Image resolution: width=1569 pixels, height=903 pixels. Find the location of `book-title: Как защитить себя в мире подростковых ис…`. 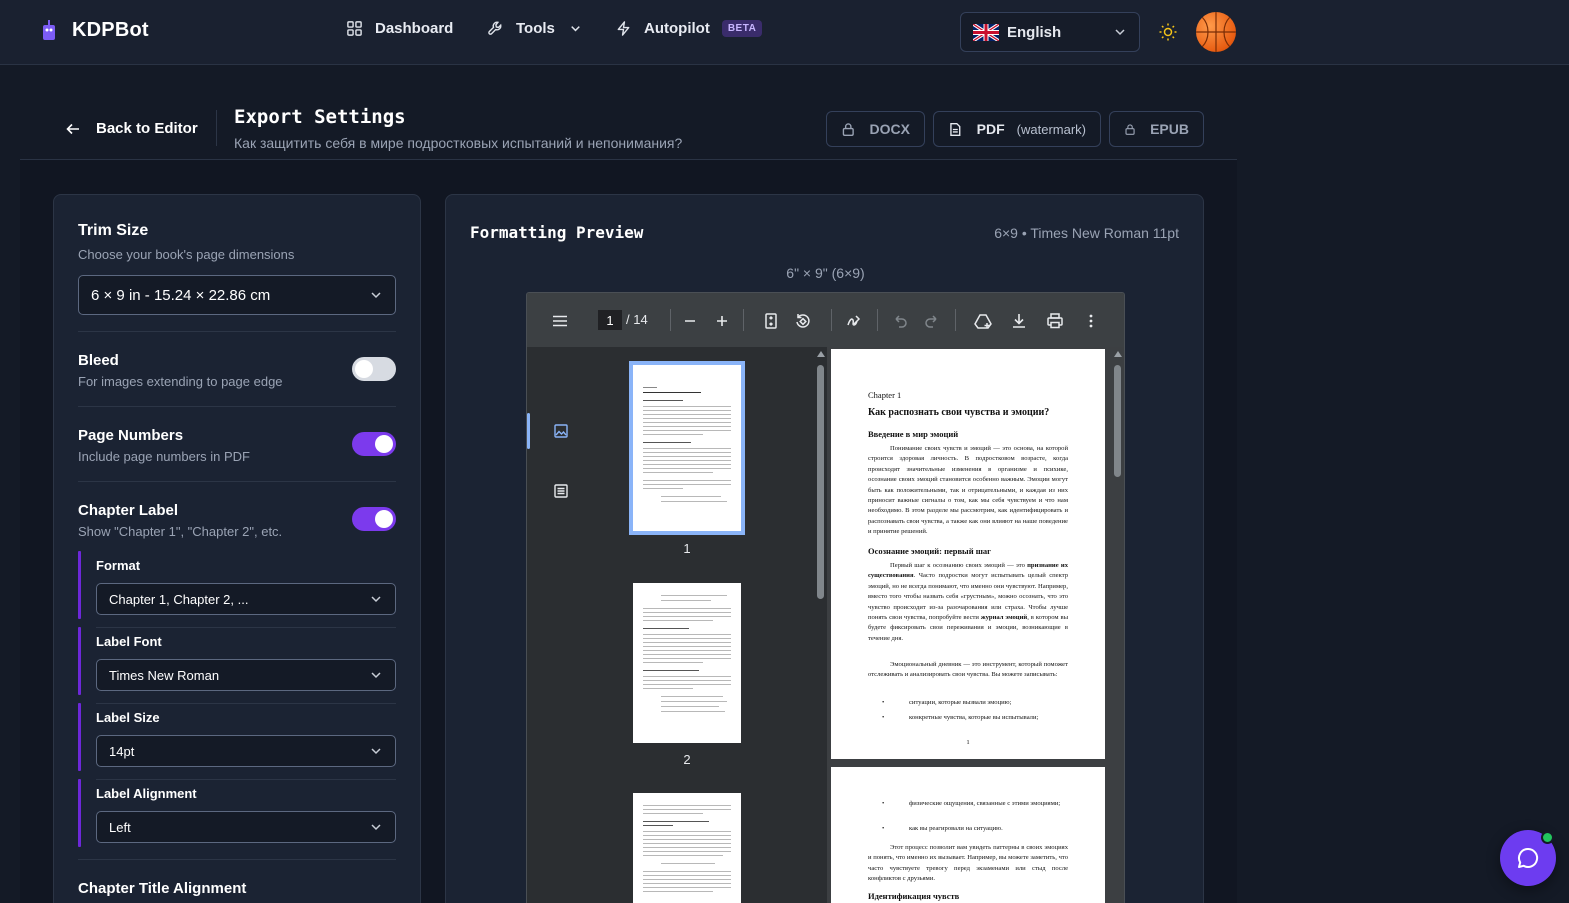

book-title: Как защитить себя в мире подростковых ис… is located at coordinates (458, 143).